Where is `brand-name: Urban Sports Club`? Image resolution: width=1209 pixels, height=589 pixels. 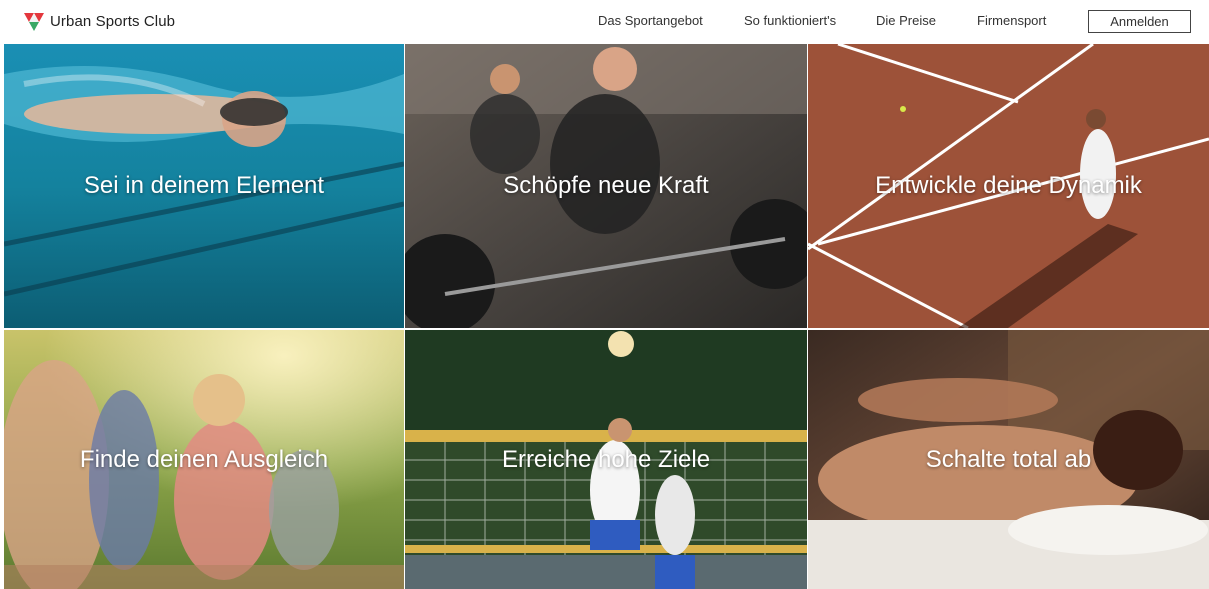
brand-name: Urban Sports Club is located at coordinates (112, 21).